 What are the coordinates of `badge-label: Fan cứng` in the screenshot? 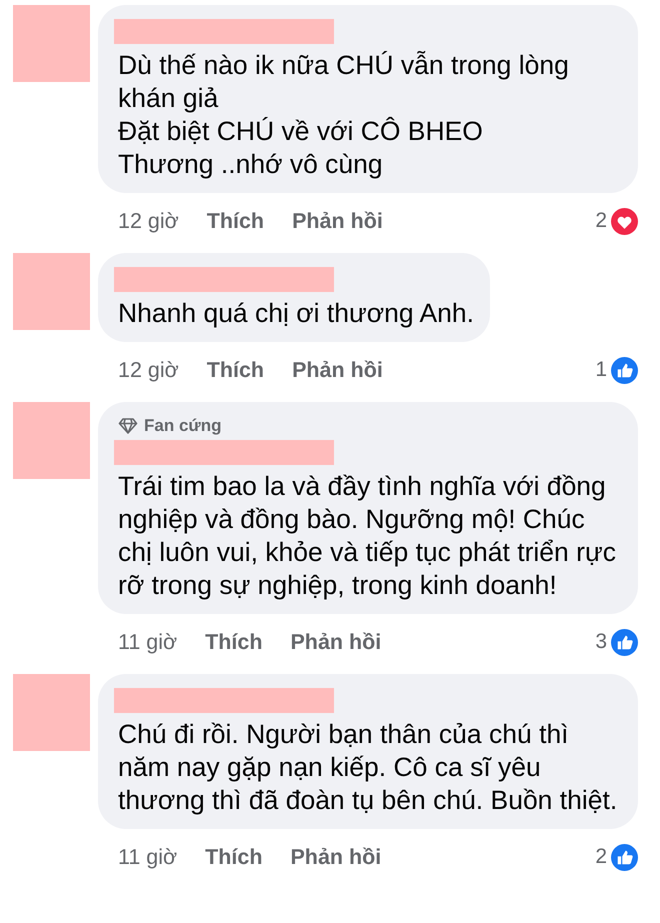 It's located at (183, 426).